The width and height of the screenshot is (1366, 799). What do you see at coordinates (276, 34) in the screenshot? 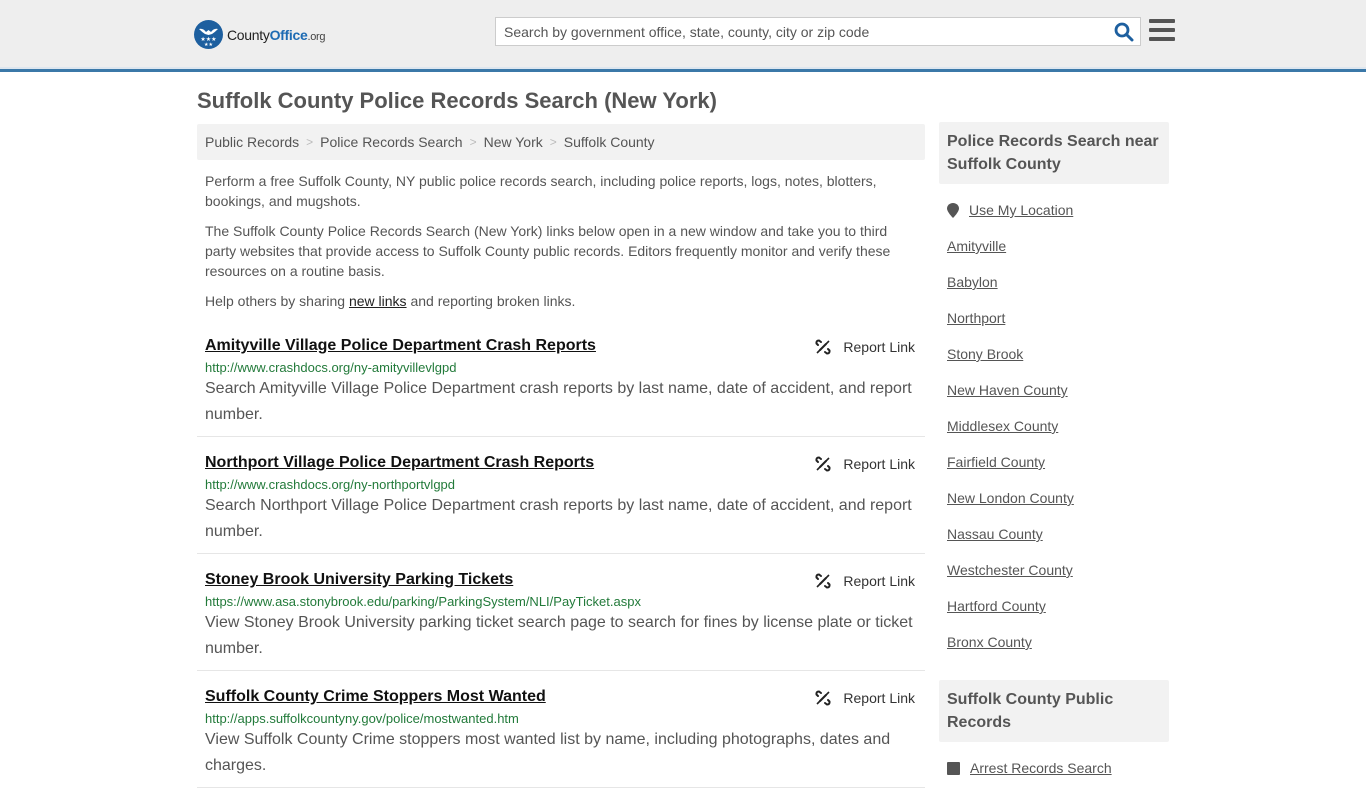
I see `logo-text: CountyOffice.org` at bounding box center [276, 34].